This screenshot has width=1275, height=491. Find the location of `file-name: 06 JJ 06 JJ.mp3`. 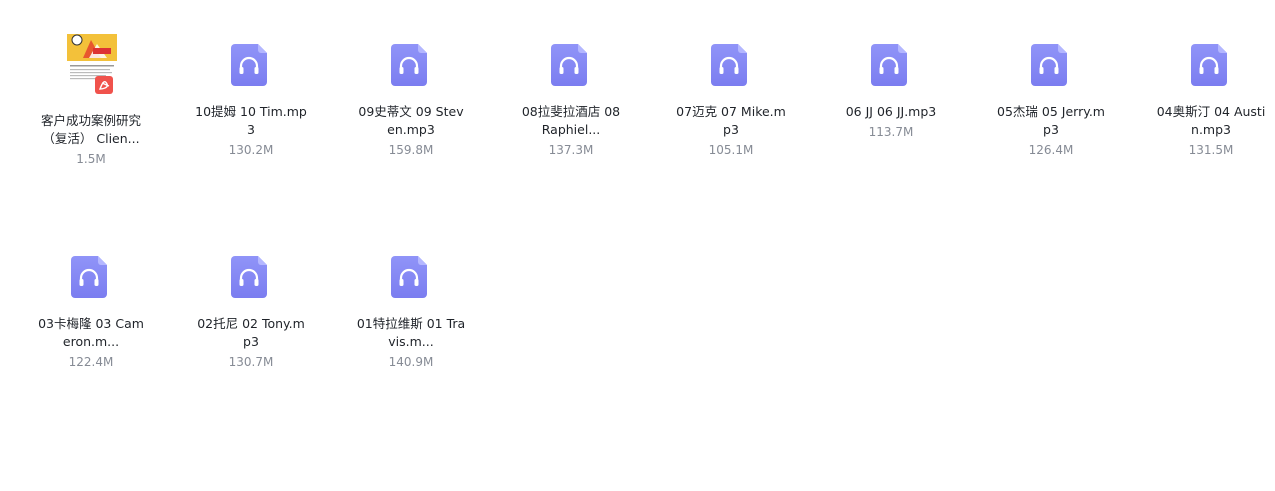

file-name: 06 JJ 06 JJ.mp3 is located at coordinates (891, 111).